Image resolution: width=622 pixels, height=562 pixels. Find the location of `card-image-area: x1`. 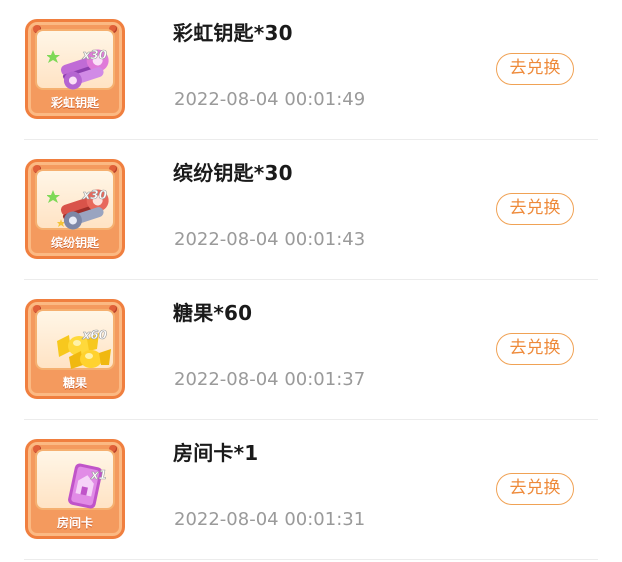

card-image-area: x1 is located at coordinates (75, 479).